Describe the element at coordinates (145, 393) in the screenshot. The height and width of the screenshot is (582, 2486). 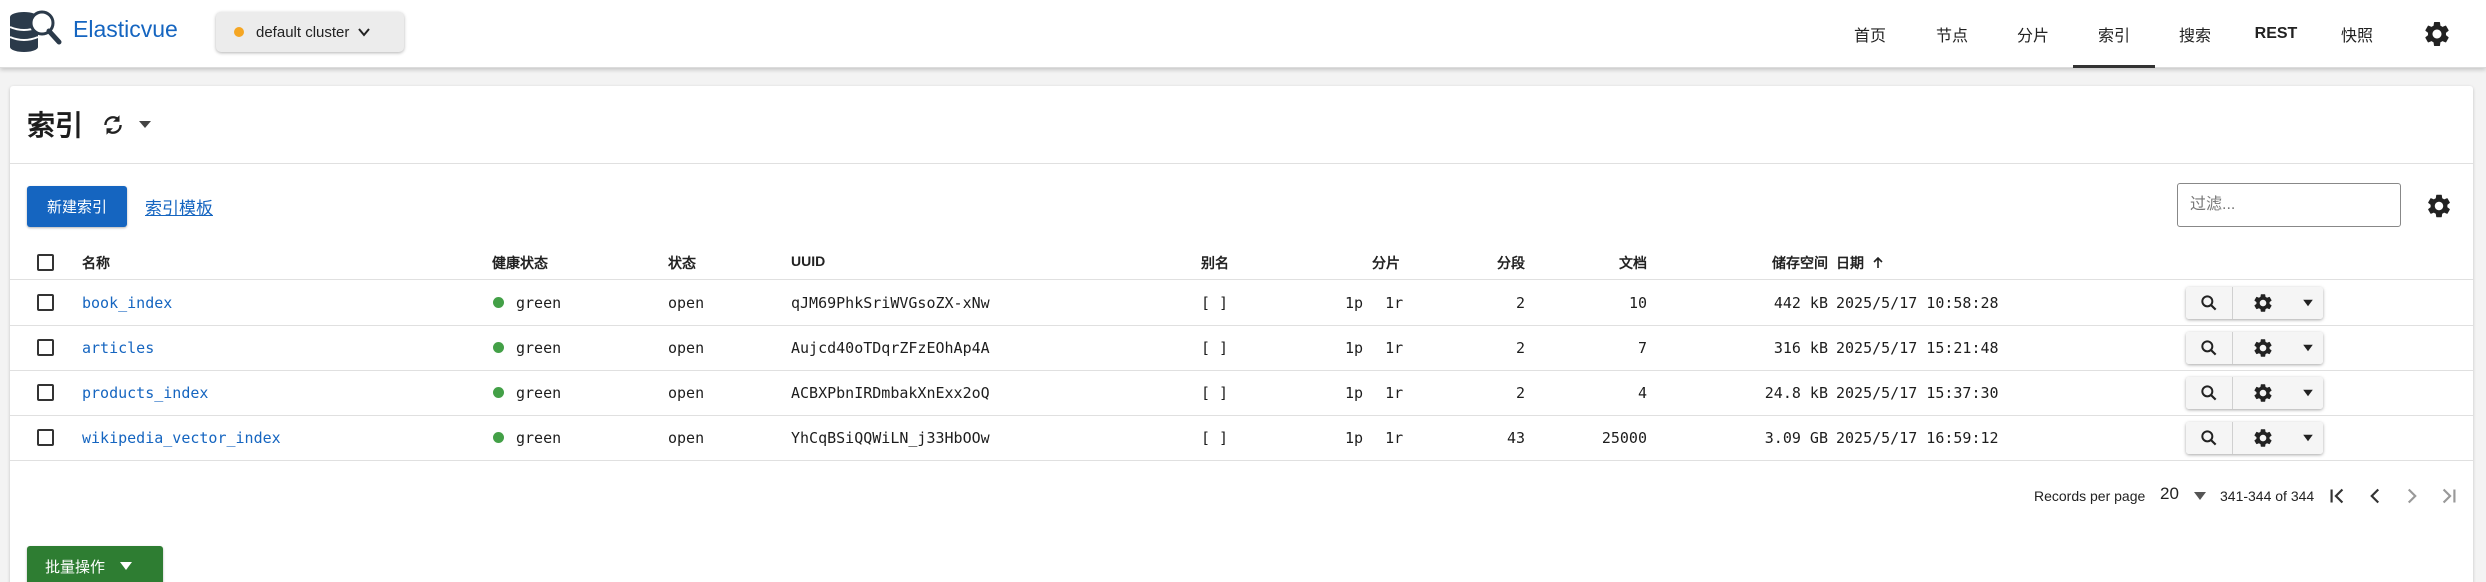
I see `index-name-link: products_index` at that location.